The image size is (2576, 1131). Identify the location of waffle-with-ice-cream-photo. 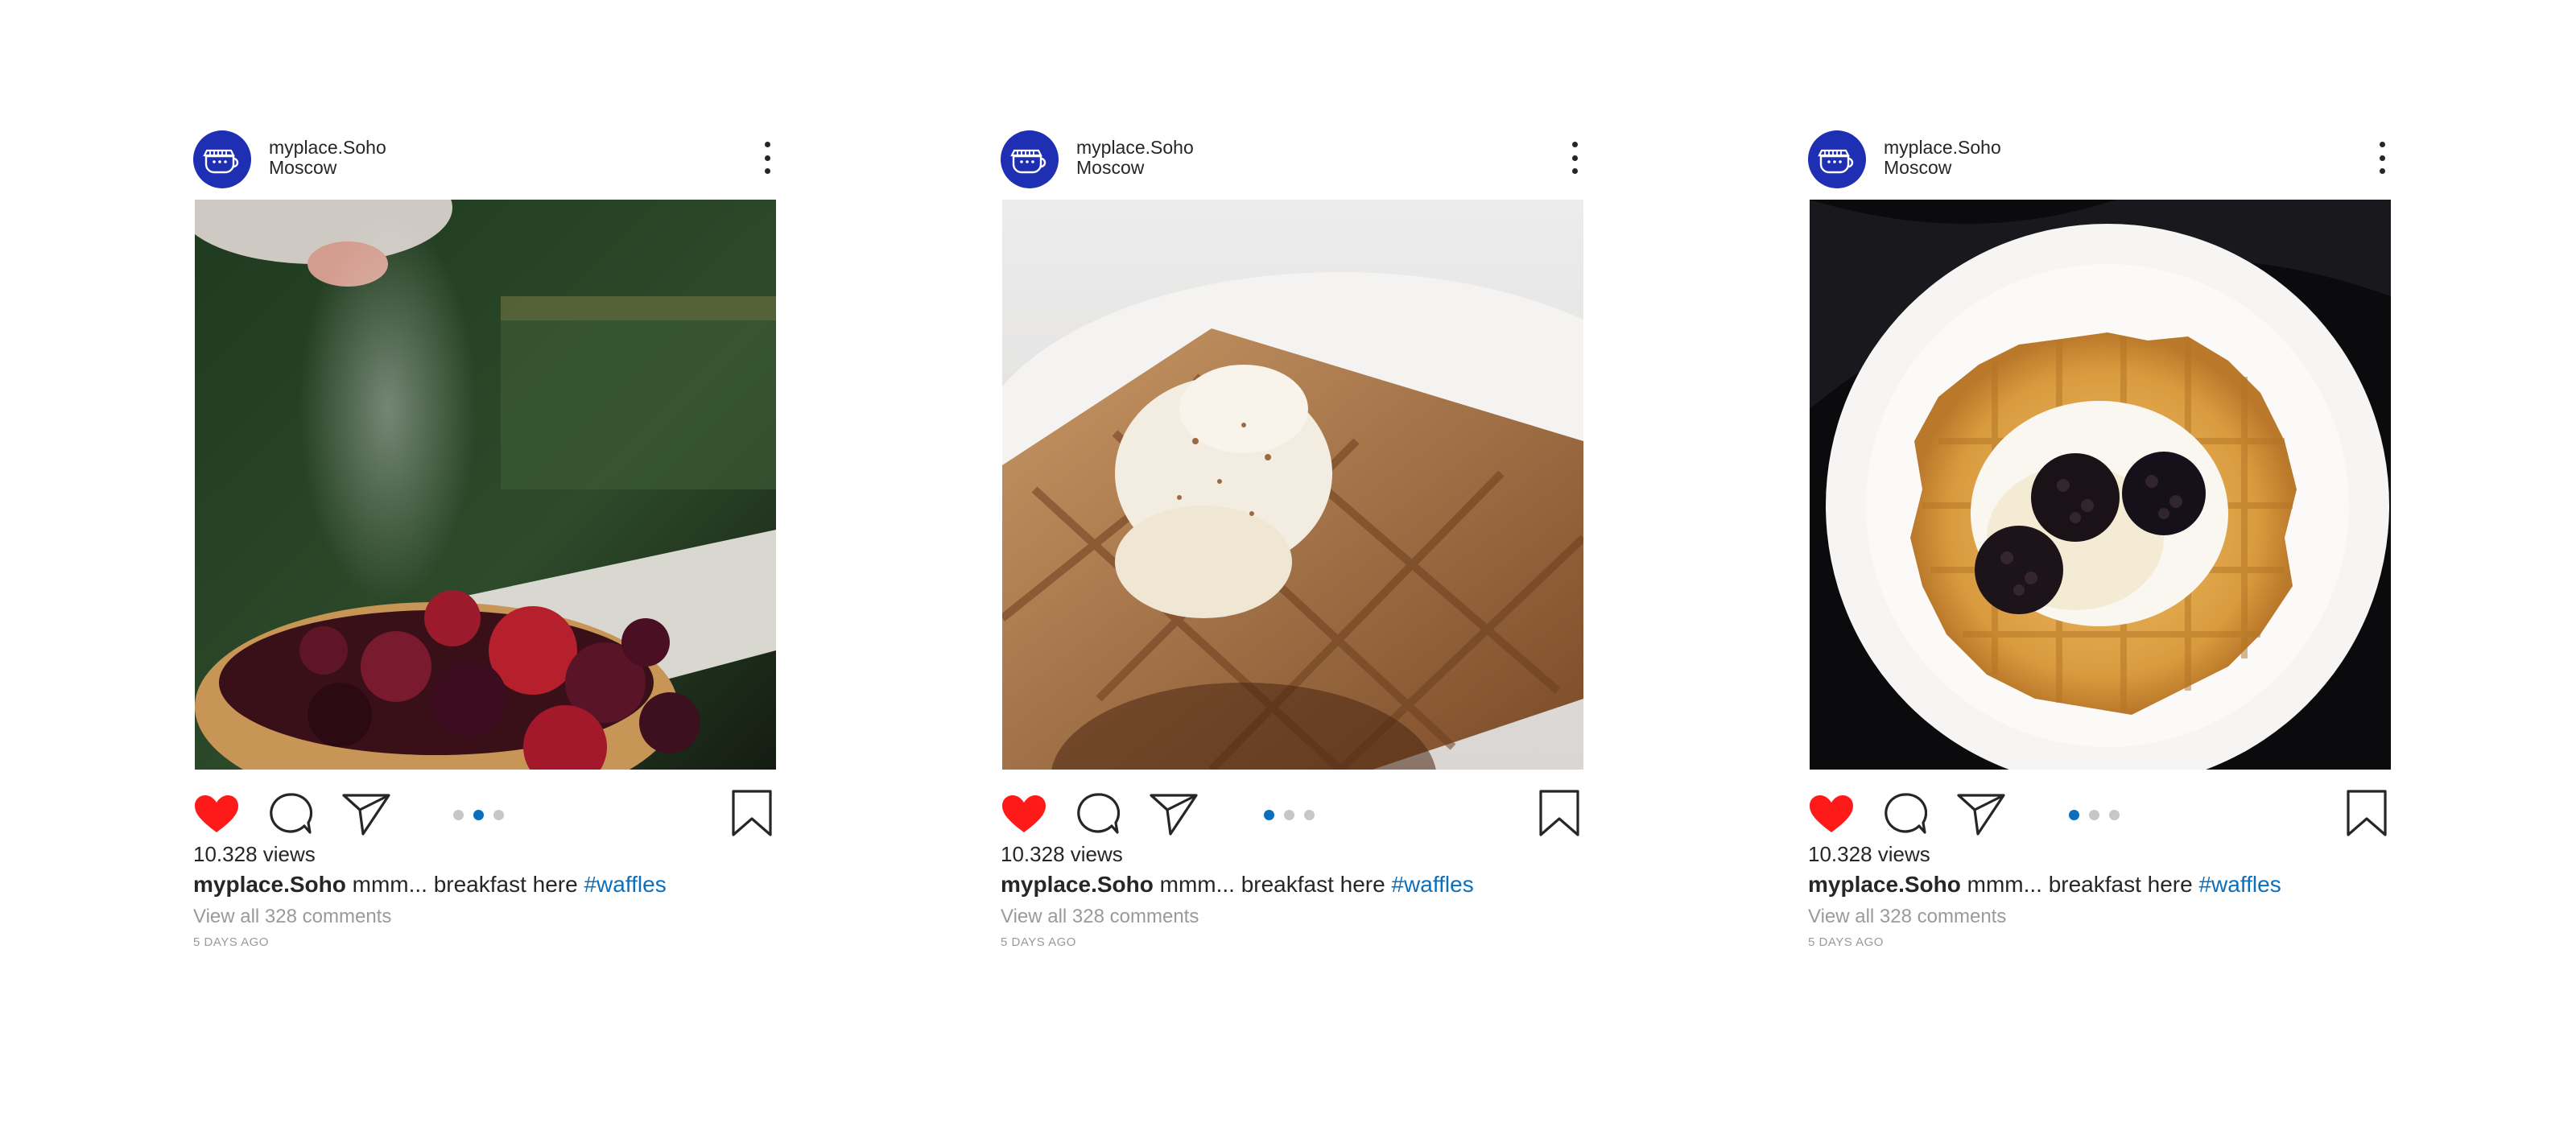
(1292, 485).